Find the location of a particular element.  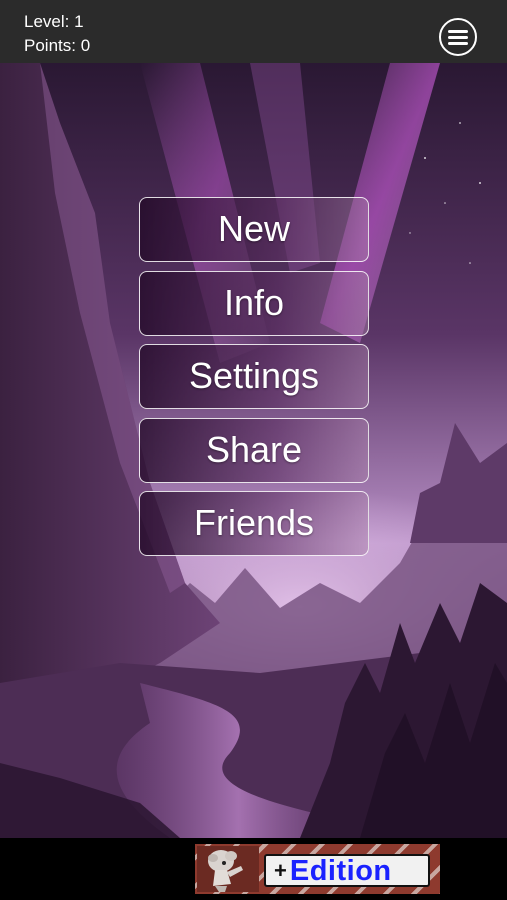

points-indicator: Points: 0 is located at coordinates (57, 45).